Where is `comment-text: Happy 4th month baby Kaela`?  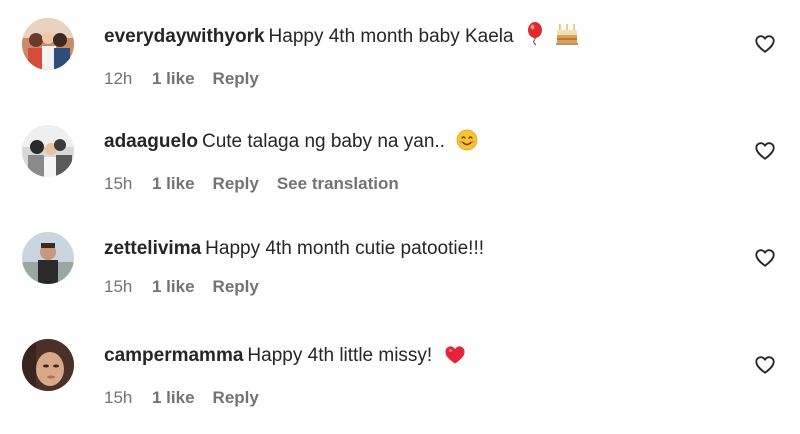
comment-text: Happy 4th month baby Kaela is located at coordinates (391, 36).